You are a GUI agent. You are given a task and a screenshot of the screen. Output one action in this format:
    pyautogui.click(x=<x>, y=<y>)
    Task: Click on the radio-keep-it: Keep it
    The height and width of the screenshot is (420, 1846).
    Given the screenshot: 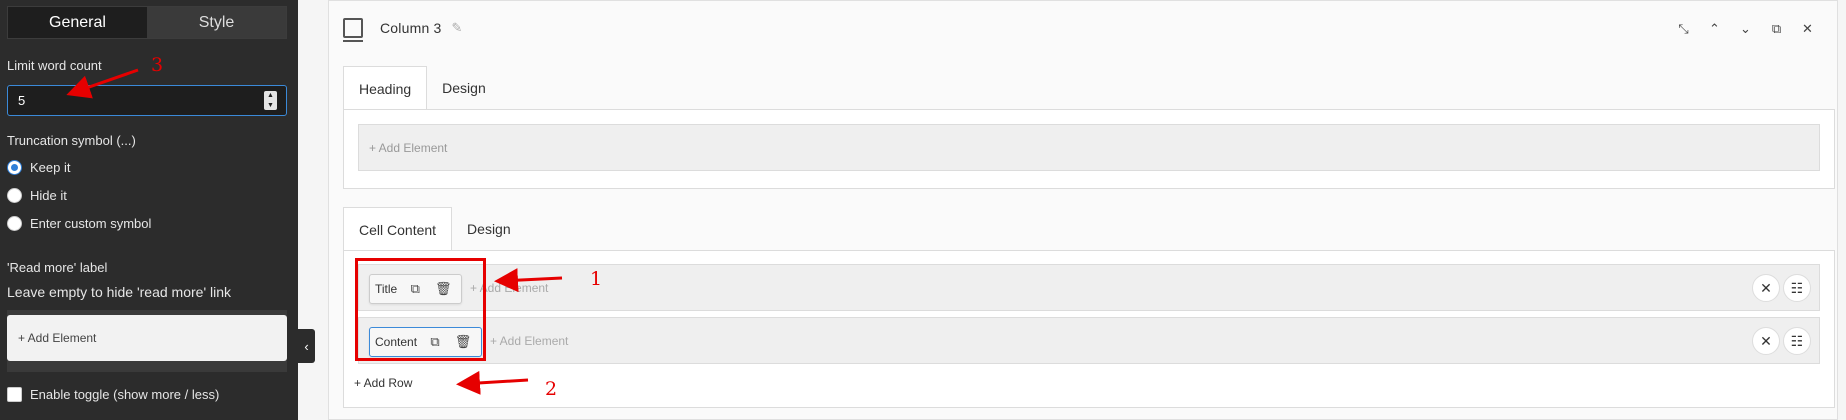 What is the action you would take?
    pyautogui.click(x=38, y=167)
    